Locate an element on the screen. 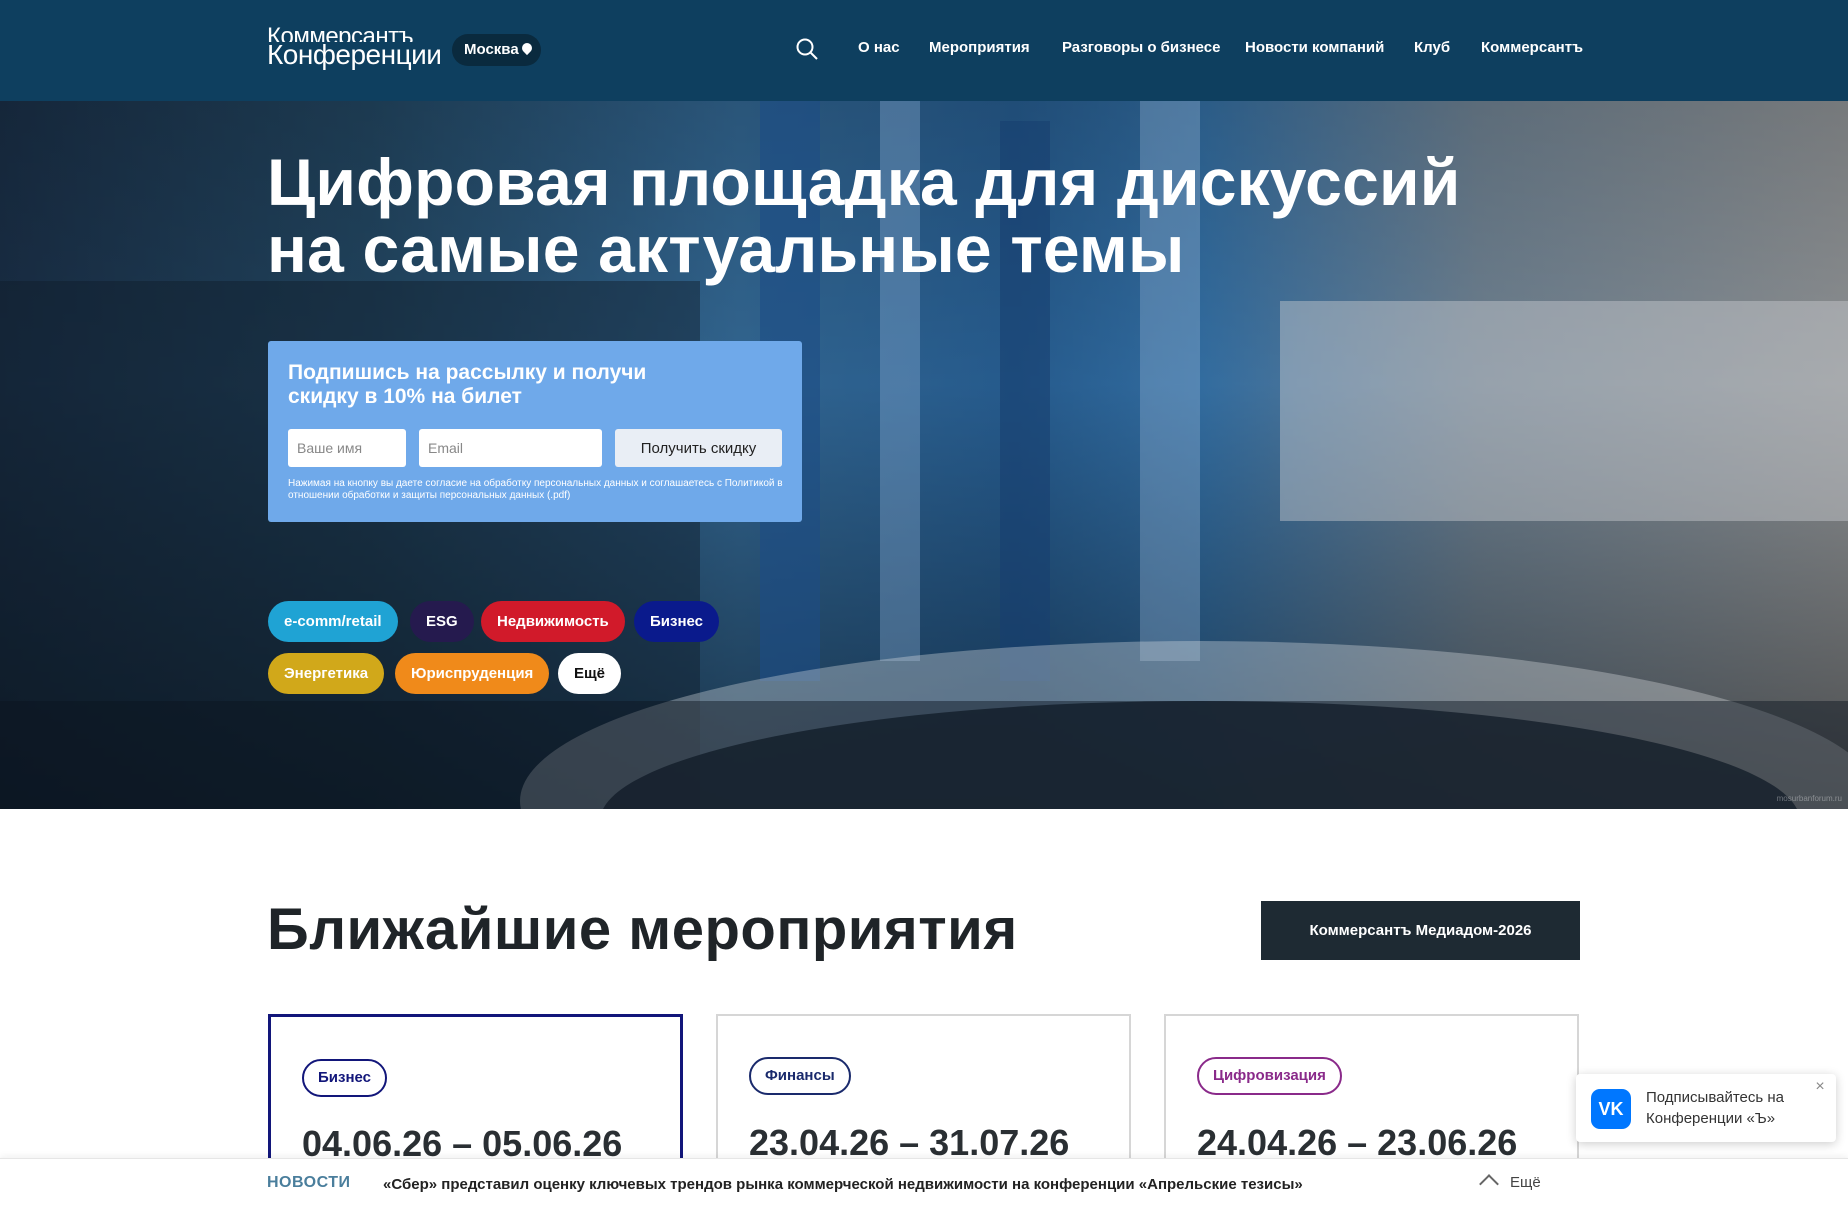 This screenshot has height=1212, width=1848. photo-credit: mosurbanforum.ru is located at coordinates (1809, 798).